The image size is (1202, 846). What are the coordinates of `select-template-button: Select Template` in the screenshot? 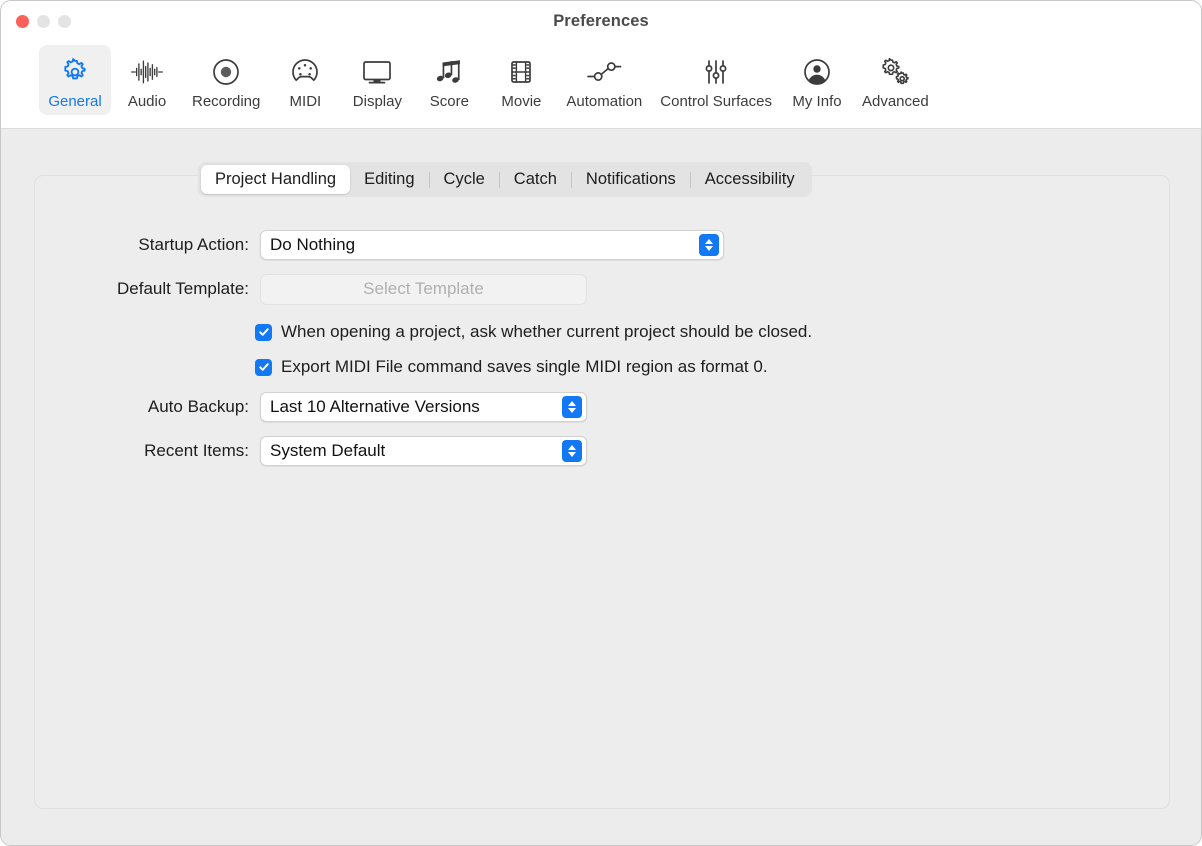 It's located at (423, 289).